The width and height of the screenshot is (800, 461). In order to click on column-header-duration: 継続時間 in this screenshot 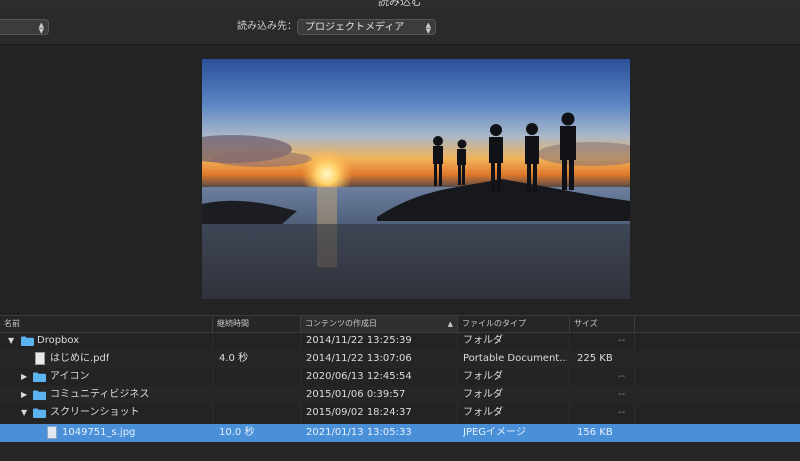, I will do `click(256, 324)`.